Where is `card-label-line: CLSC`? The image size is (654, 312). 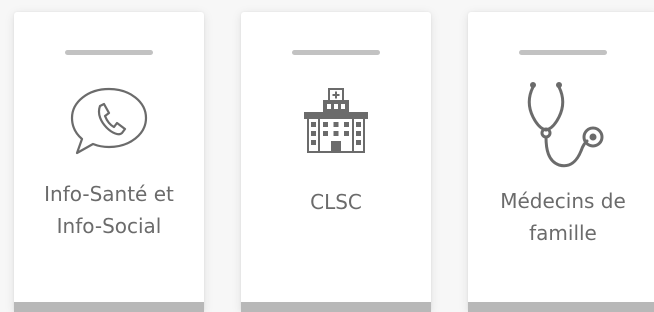 card-label-line: CLSC is located at coordinates (336, 202).